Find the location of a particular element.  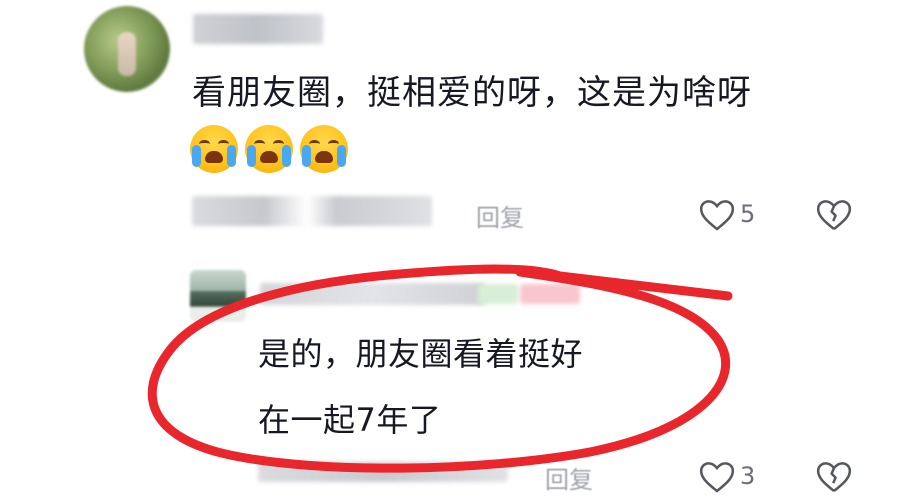

reply-button: 回复 is located at coordinates (500, 215).